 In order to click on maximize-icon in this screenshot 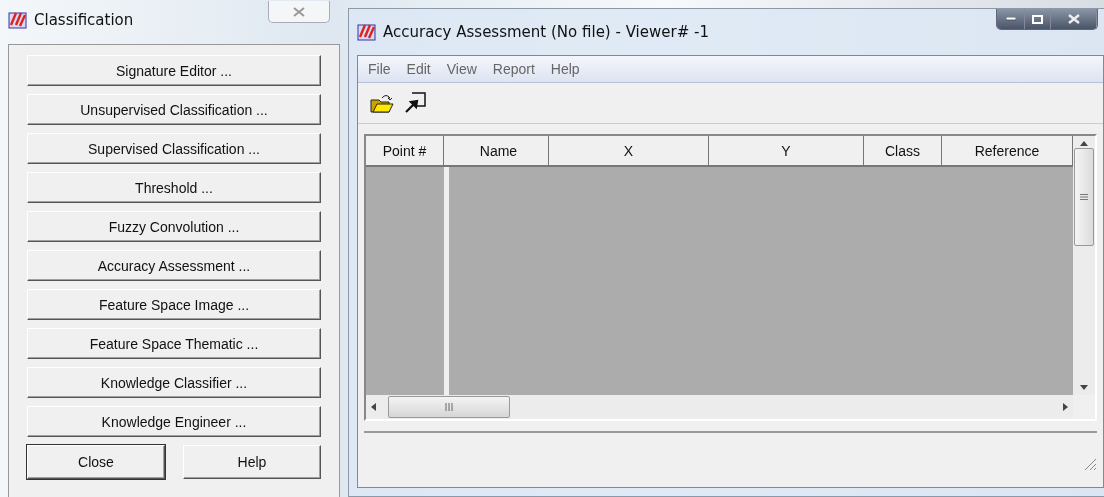, I will do `click(1037, 19)`.